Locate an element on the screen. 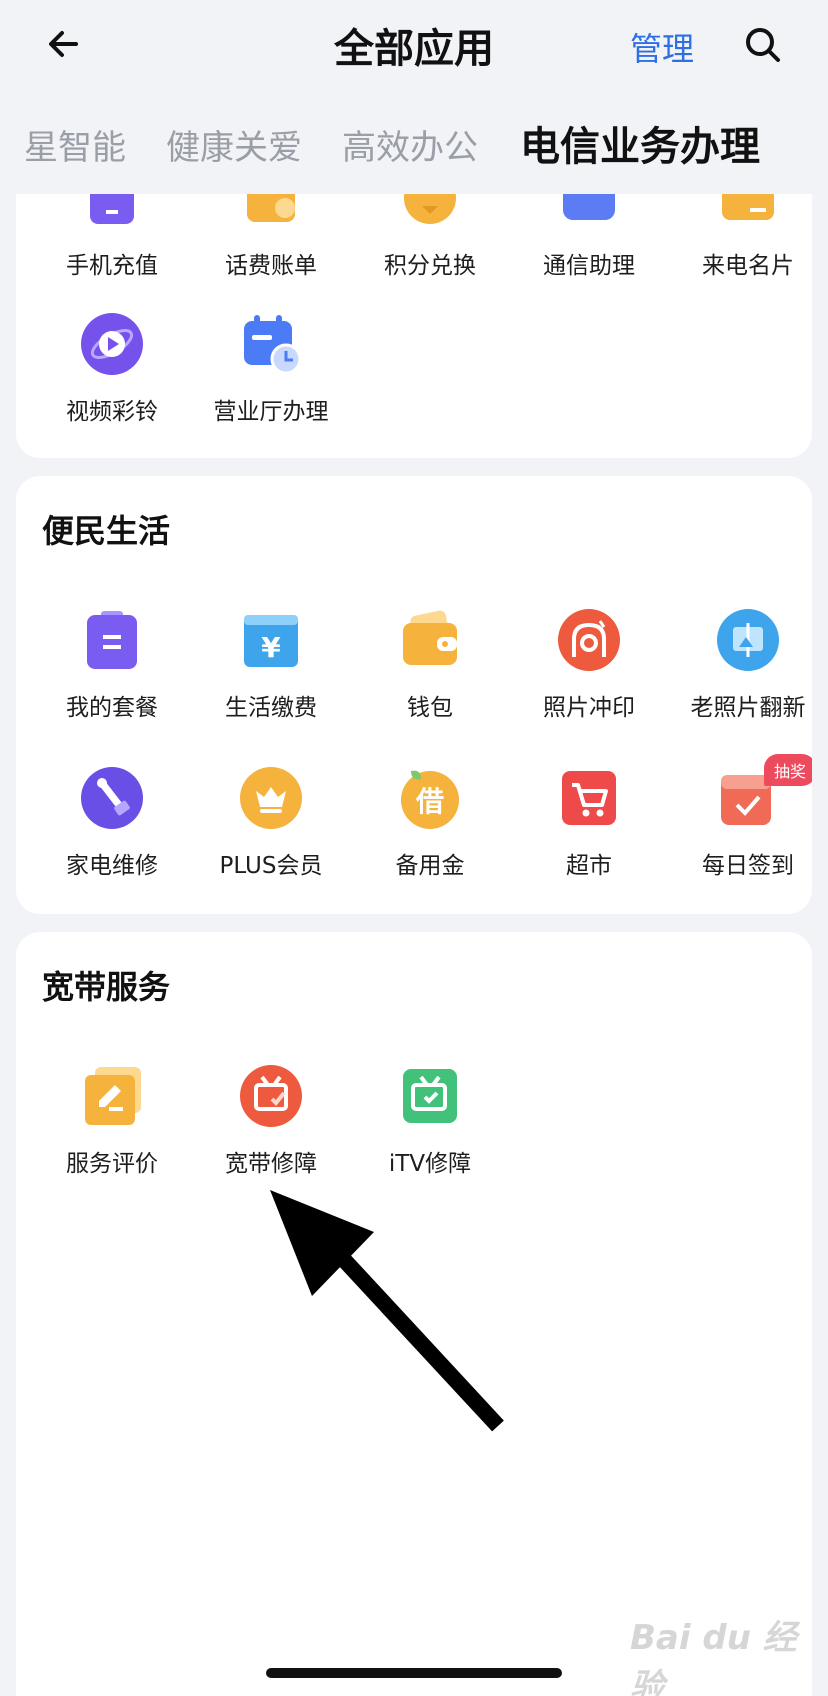 The image size is (828, 1696). utility-payment-icon: ¥ is located at coordinates (271, 640).